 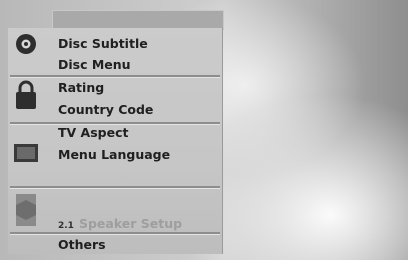 I want to click on menu-item-rating: Rating, so click(x=81, y=87).